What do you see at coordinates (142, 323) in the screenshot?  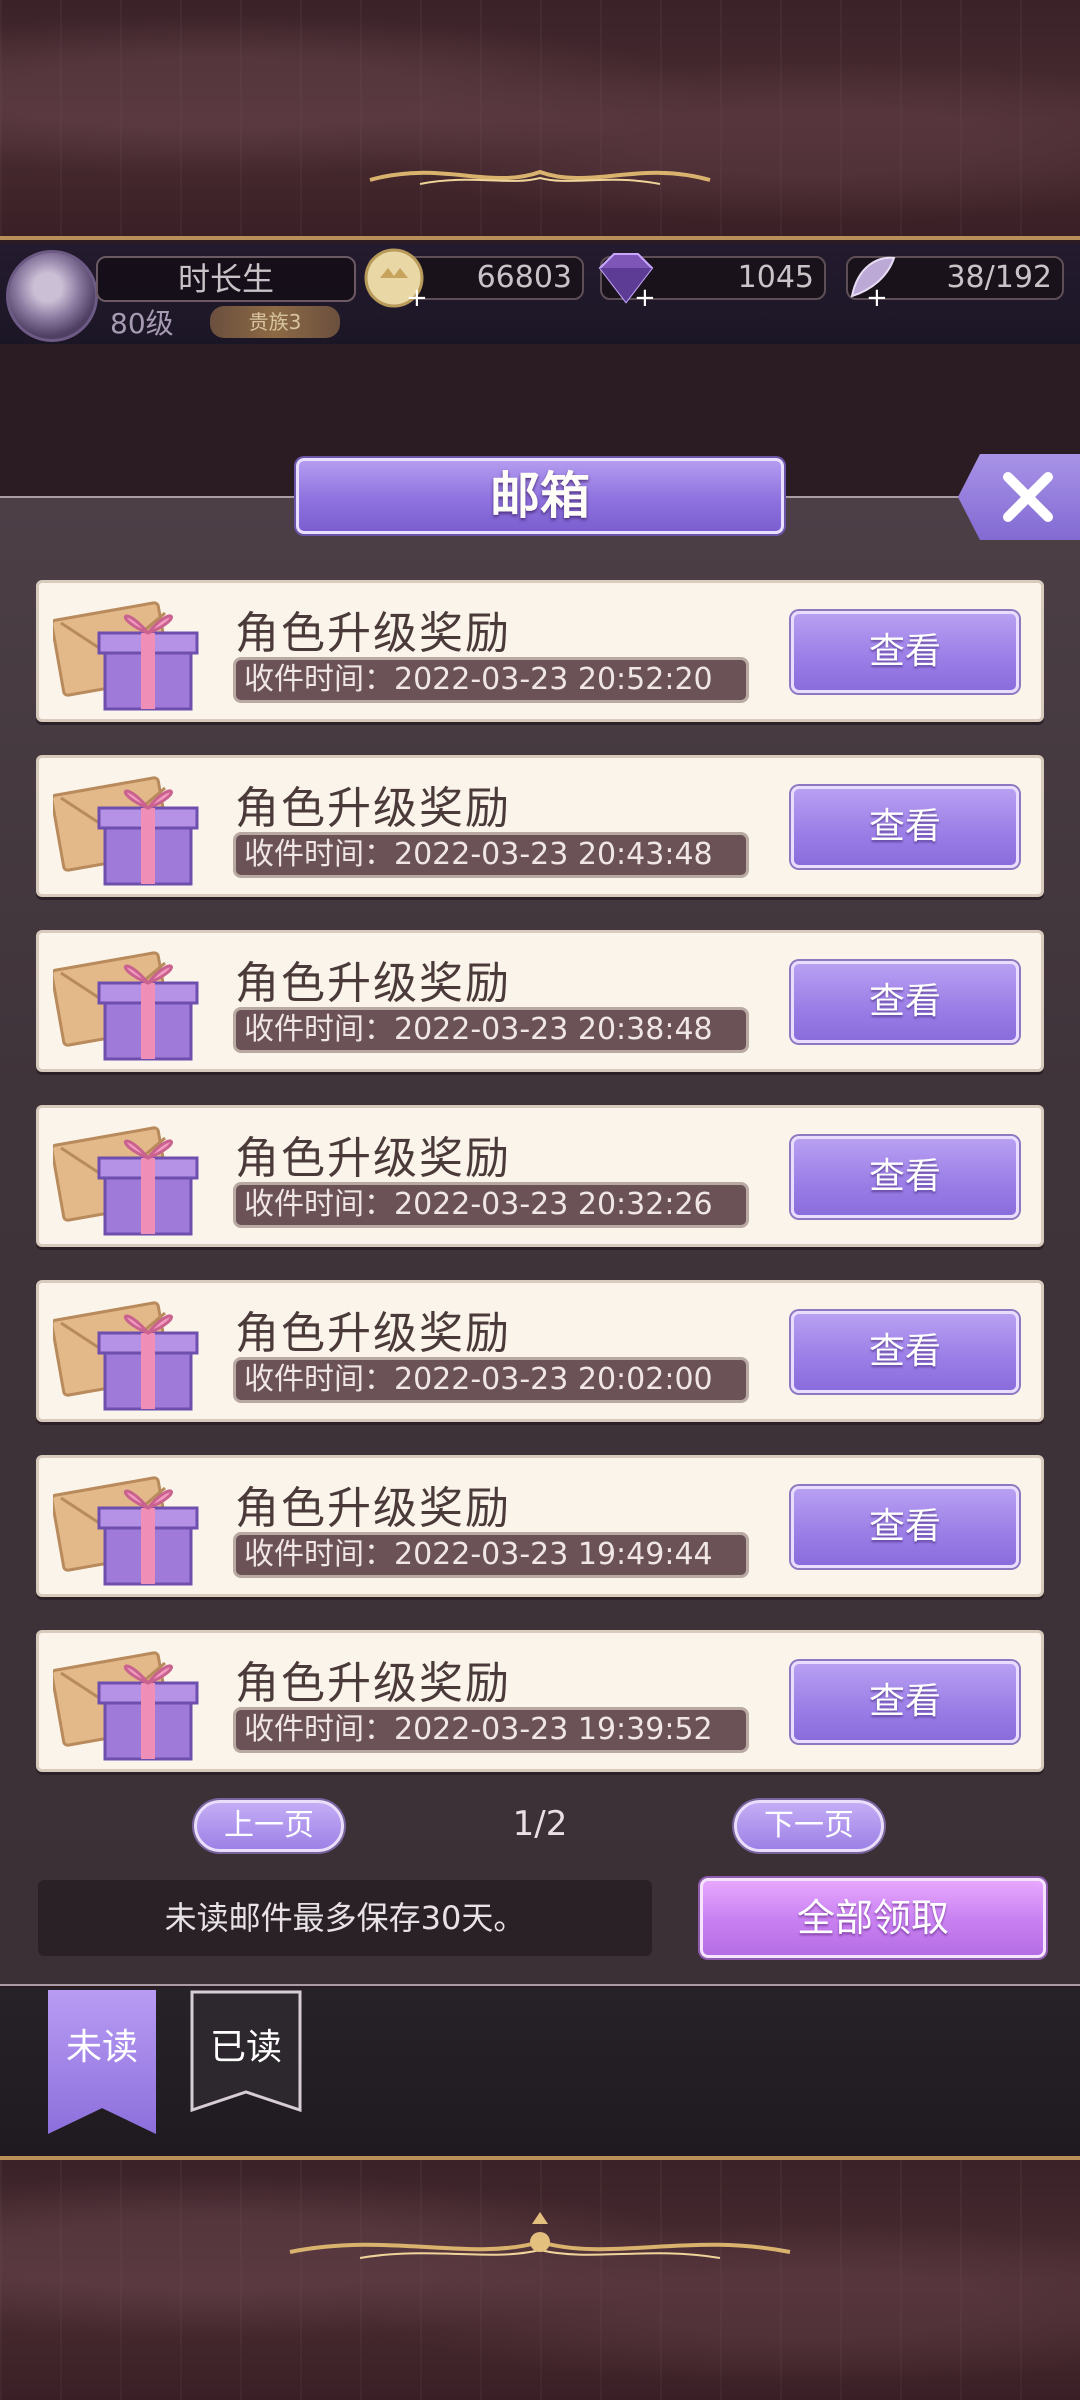 I see `player-level: 80级` at bounding box center [142, 323].